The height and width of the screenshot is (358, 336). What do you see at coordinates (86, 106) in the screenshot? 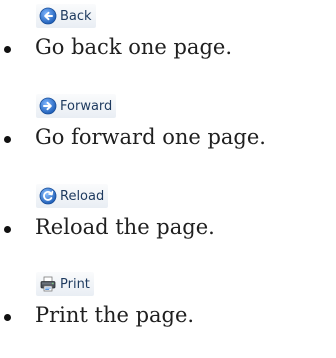
I see `forward-button-label: Forward` at bounding box center [86, 106].